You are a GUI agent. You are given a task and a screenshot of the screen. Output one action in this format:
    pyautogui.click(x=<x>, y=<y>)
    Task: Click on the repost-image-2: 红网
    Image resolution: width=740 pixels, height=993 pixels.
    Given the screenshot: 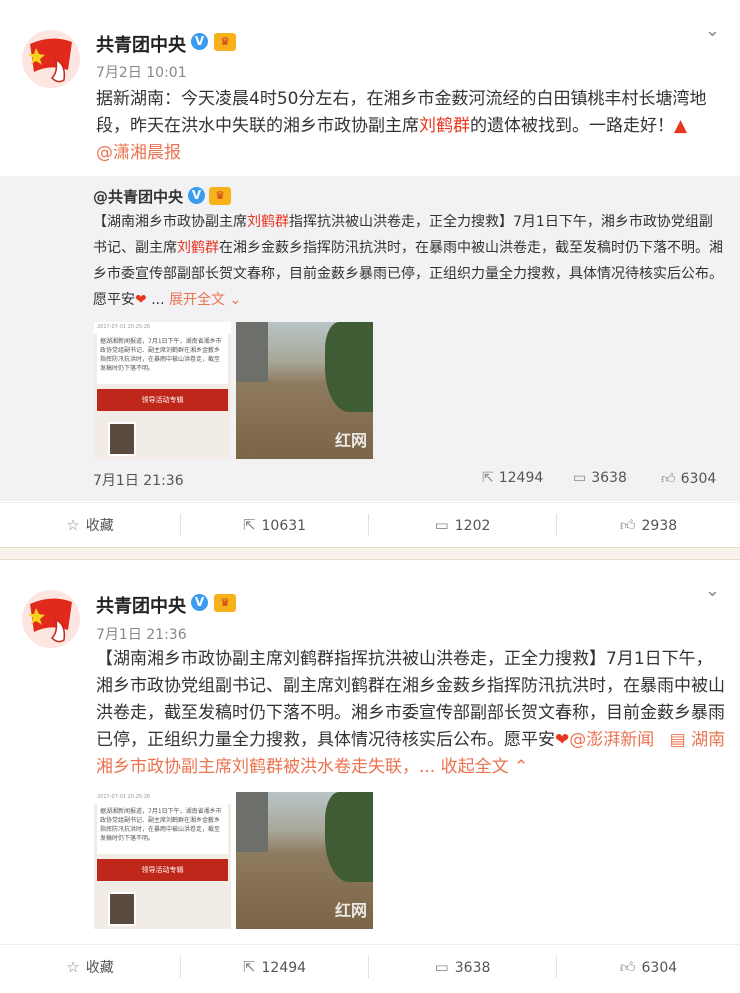 What is the action you would take?
    pyautogui.click(x=304, y=390)
    